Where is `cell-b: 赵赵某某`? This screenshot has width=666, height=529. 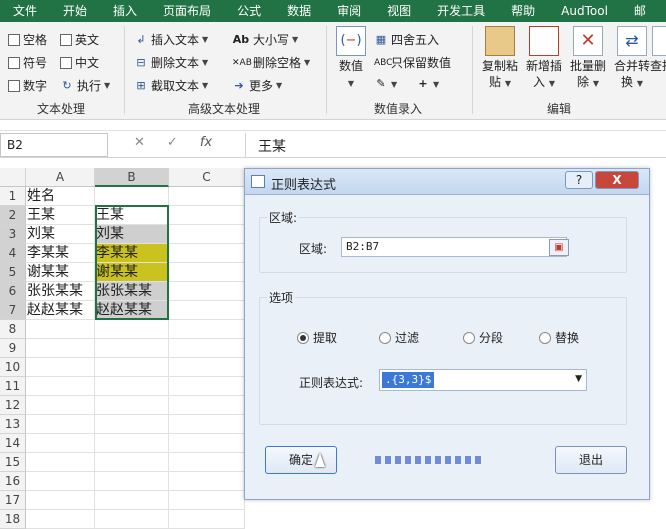 cell-b: 赵赵某某 is located at coordinates (132, 310).